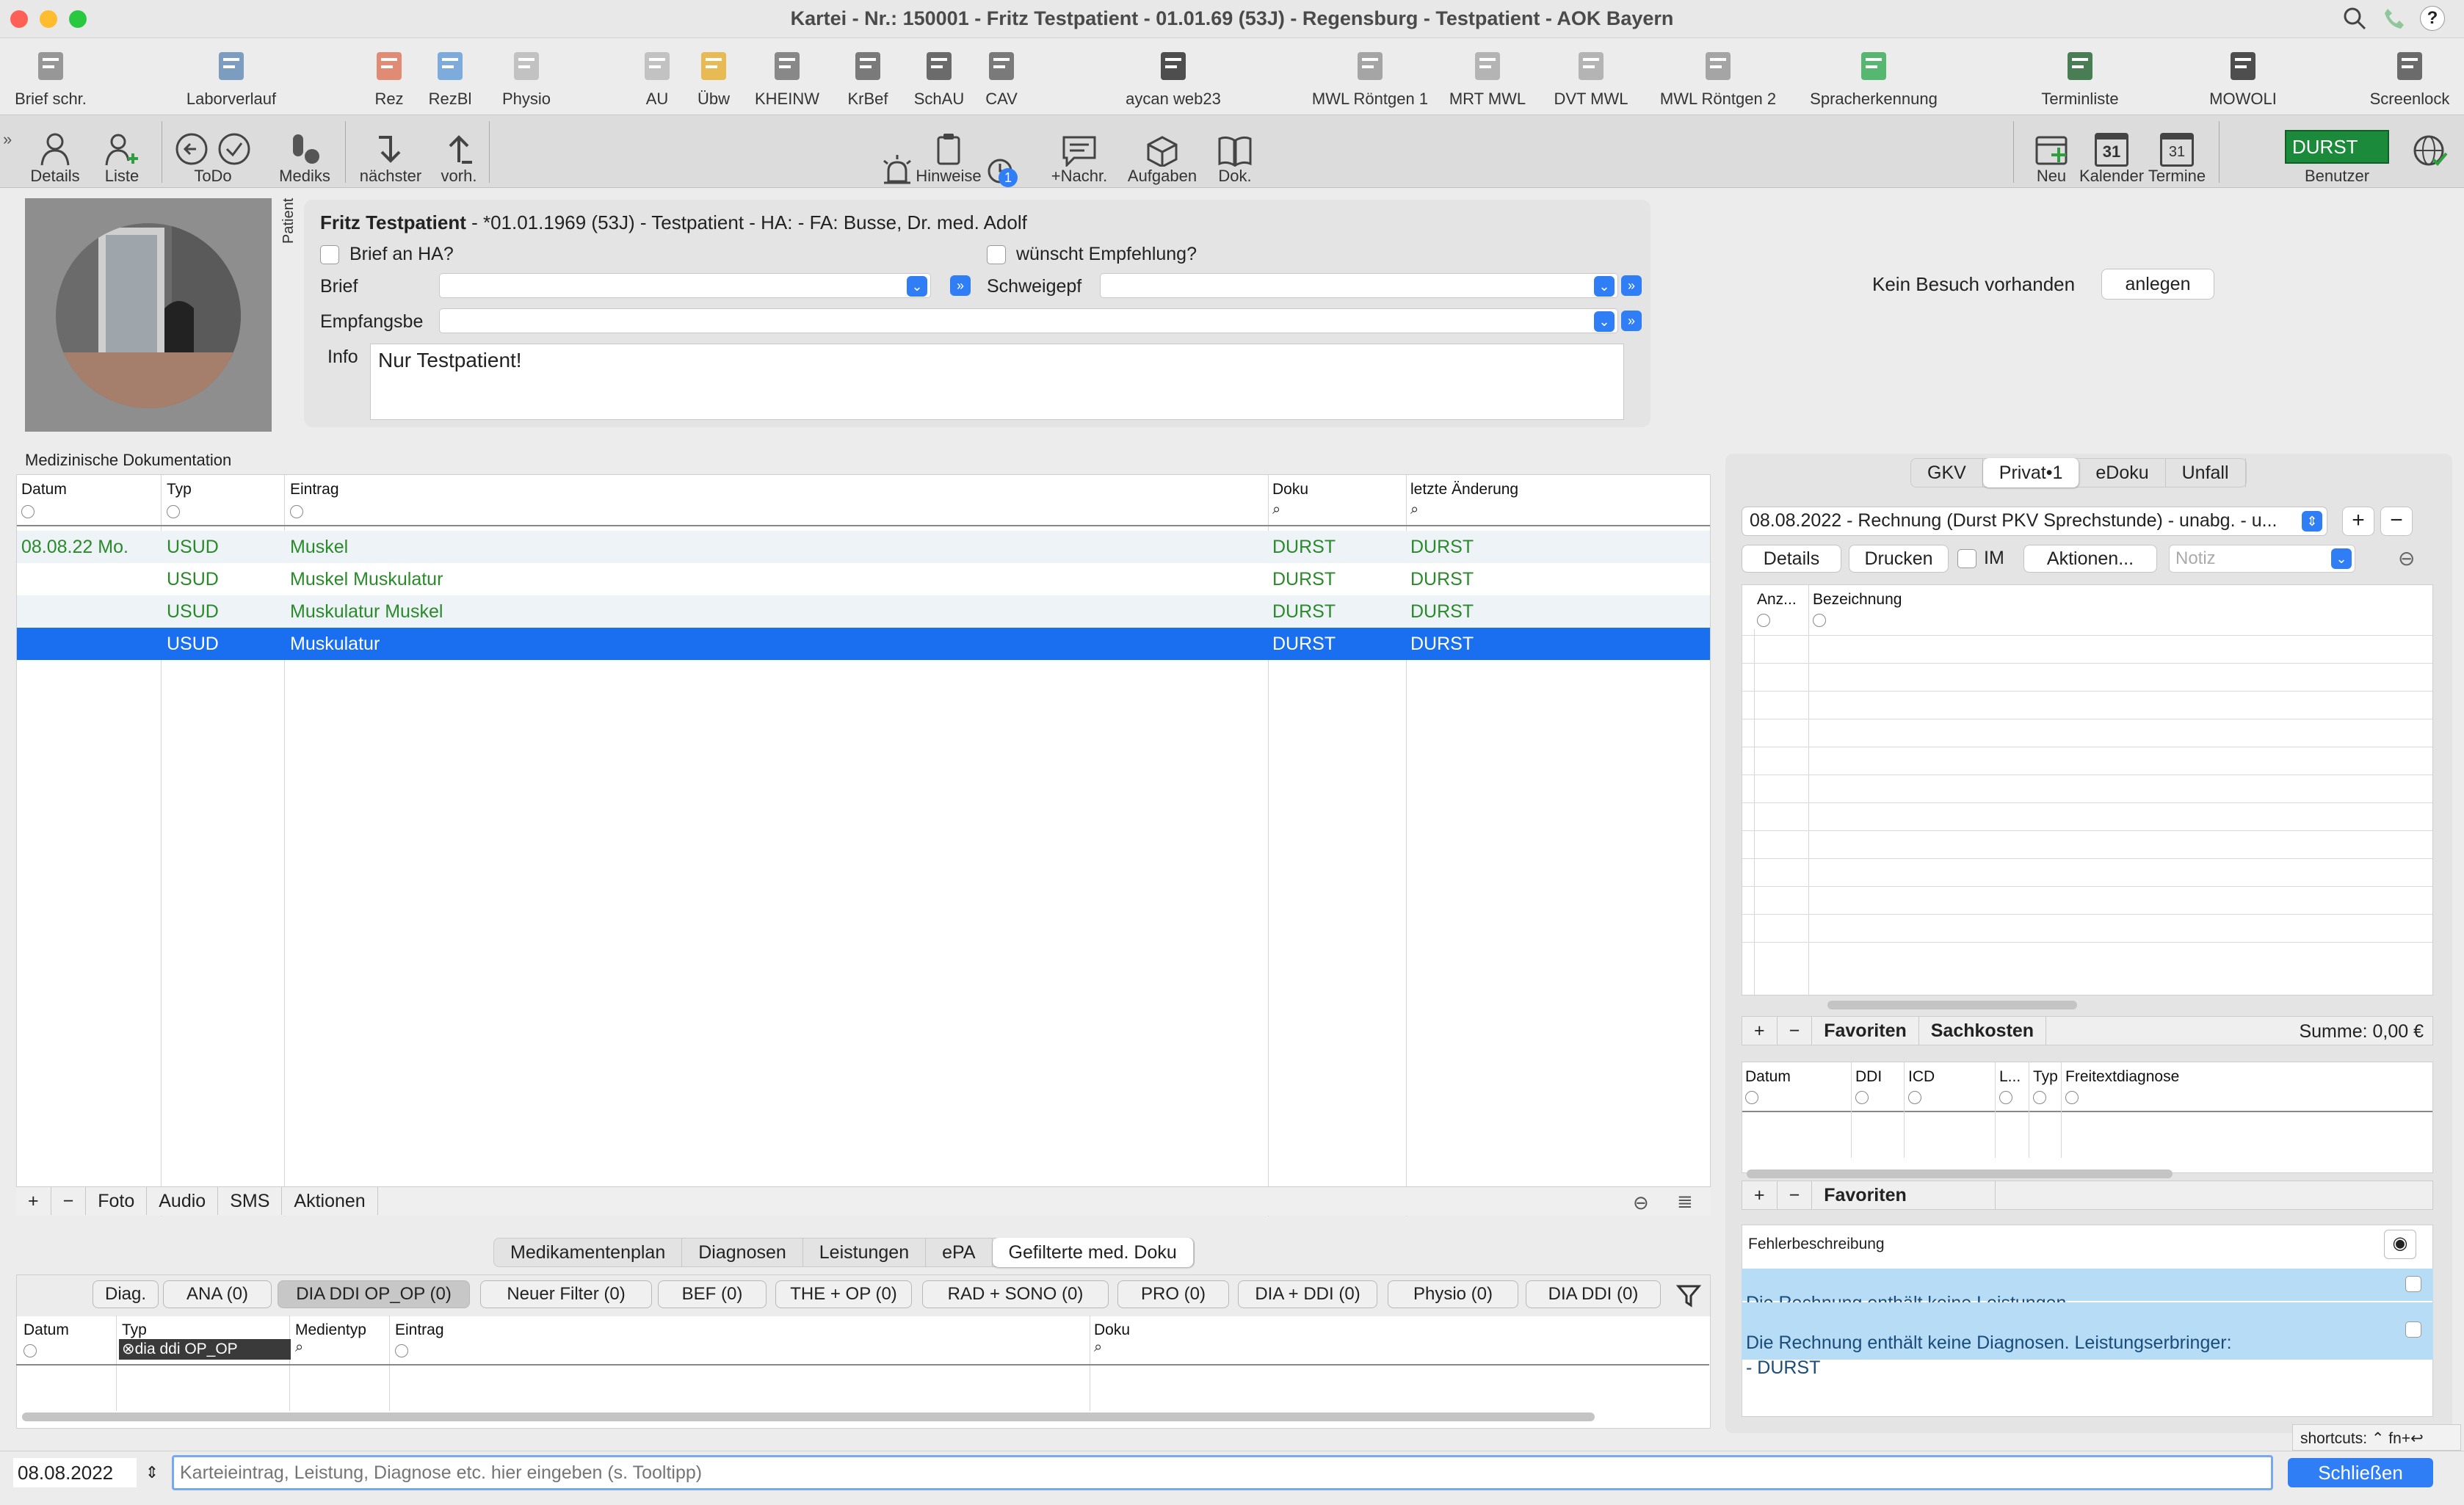 The width and height of the screenshot is (2464, 1505). What do you see at coordinates (864, 611) in the screenshot?
I see `table-row: USUD Muskulatur Muskel DURST DURST` at bounding box center [864, 611].